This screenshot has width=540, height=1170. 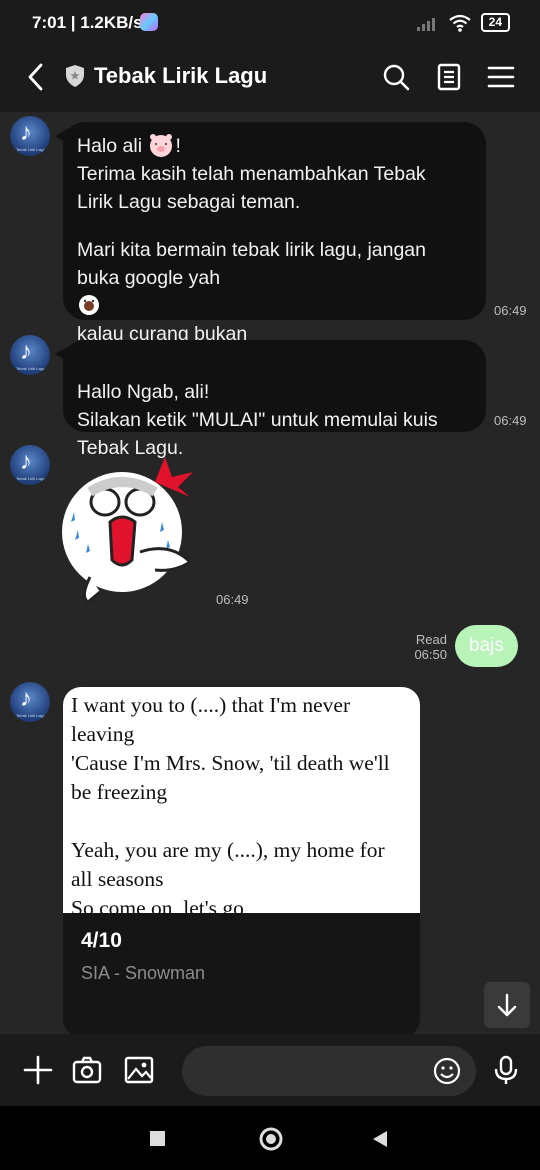 I want to click on back-arrow-icon, so click(x=37, y=77).